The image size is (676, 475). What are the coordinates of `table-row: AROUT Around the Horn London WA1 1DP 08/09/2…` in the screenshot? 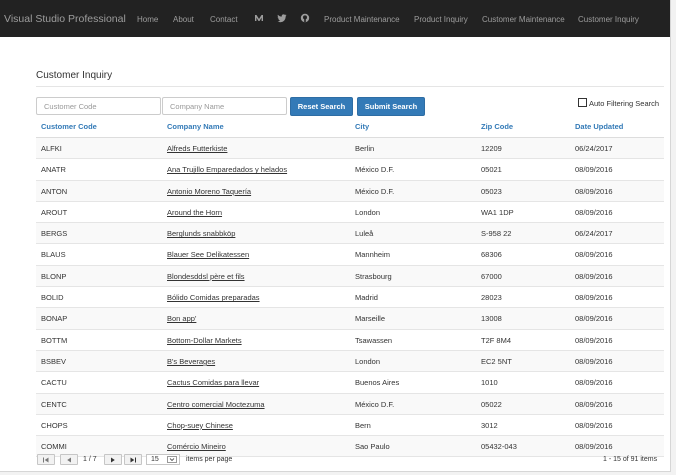 It's located at (350, 213).